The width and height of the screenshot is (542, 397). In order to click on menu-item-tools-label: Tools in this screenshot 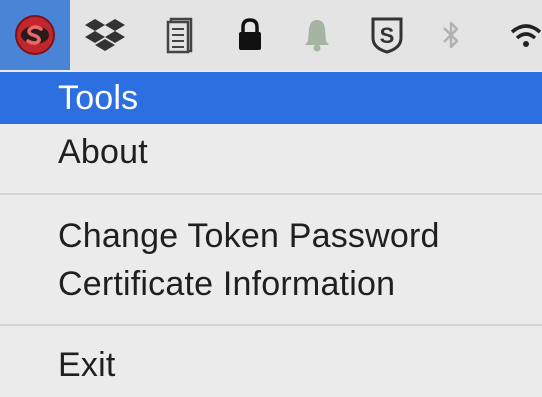, I will do `click(98, 97)`.